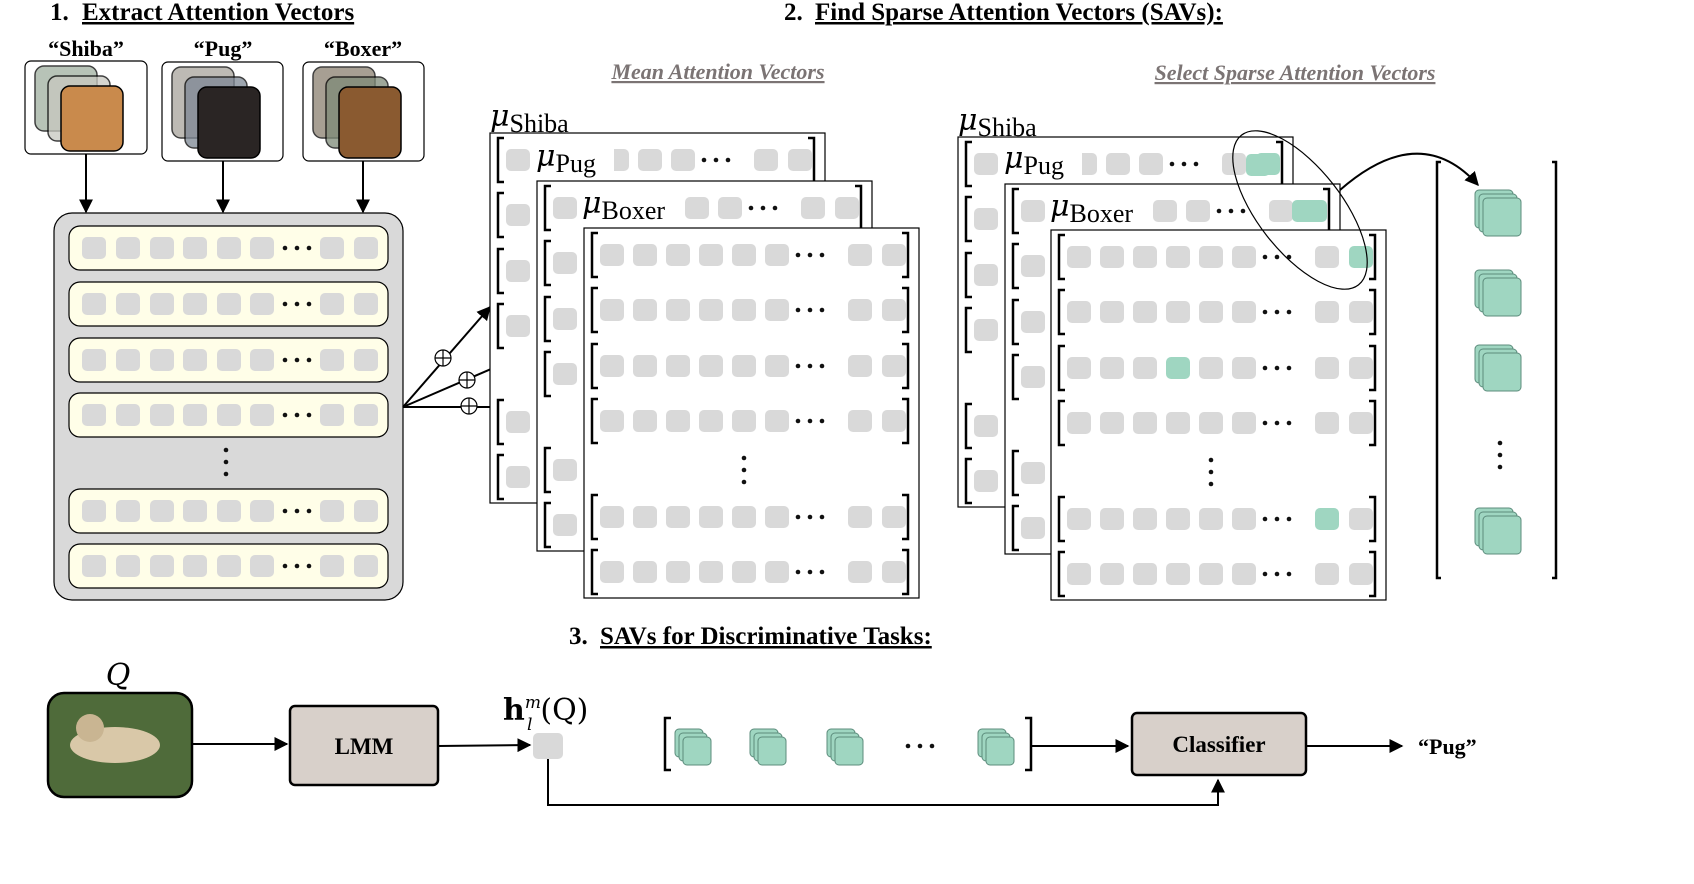 This screenshot has height=884, width=1694. I want to click on section2-title: Find Sparse Attention Vectors (SAVs):, so click(1019, 13).